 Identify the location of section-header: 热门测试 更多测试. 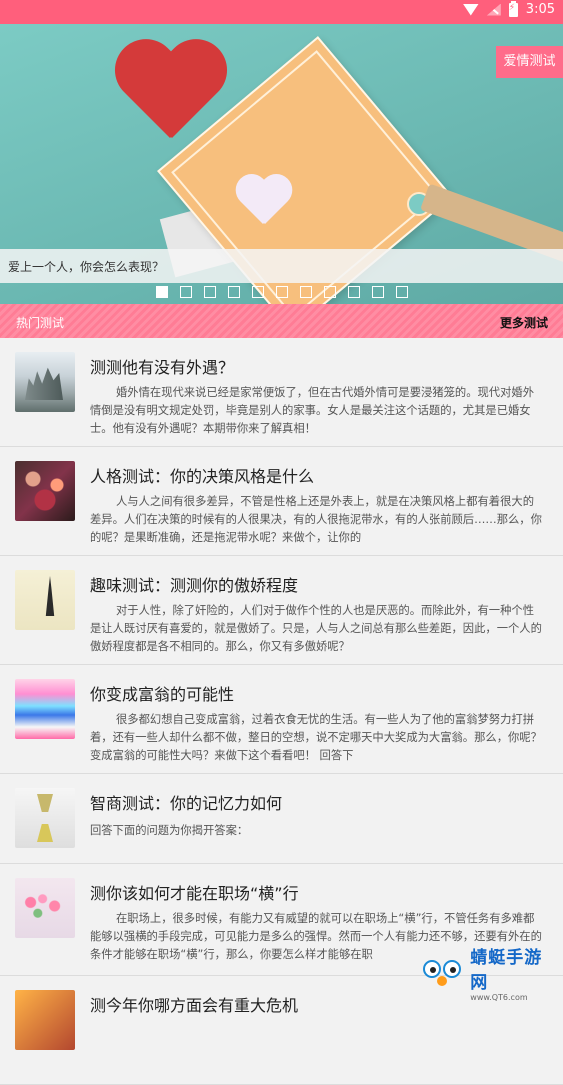
(281, 321).